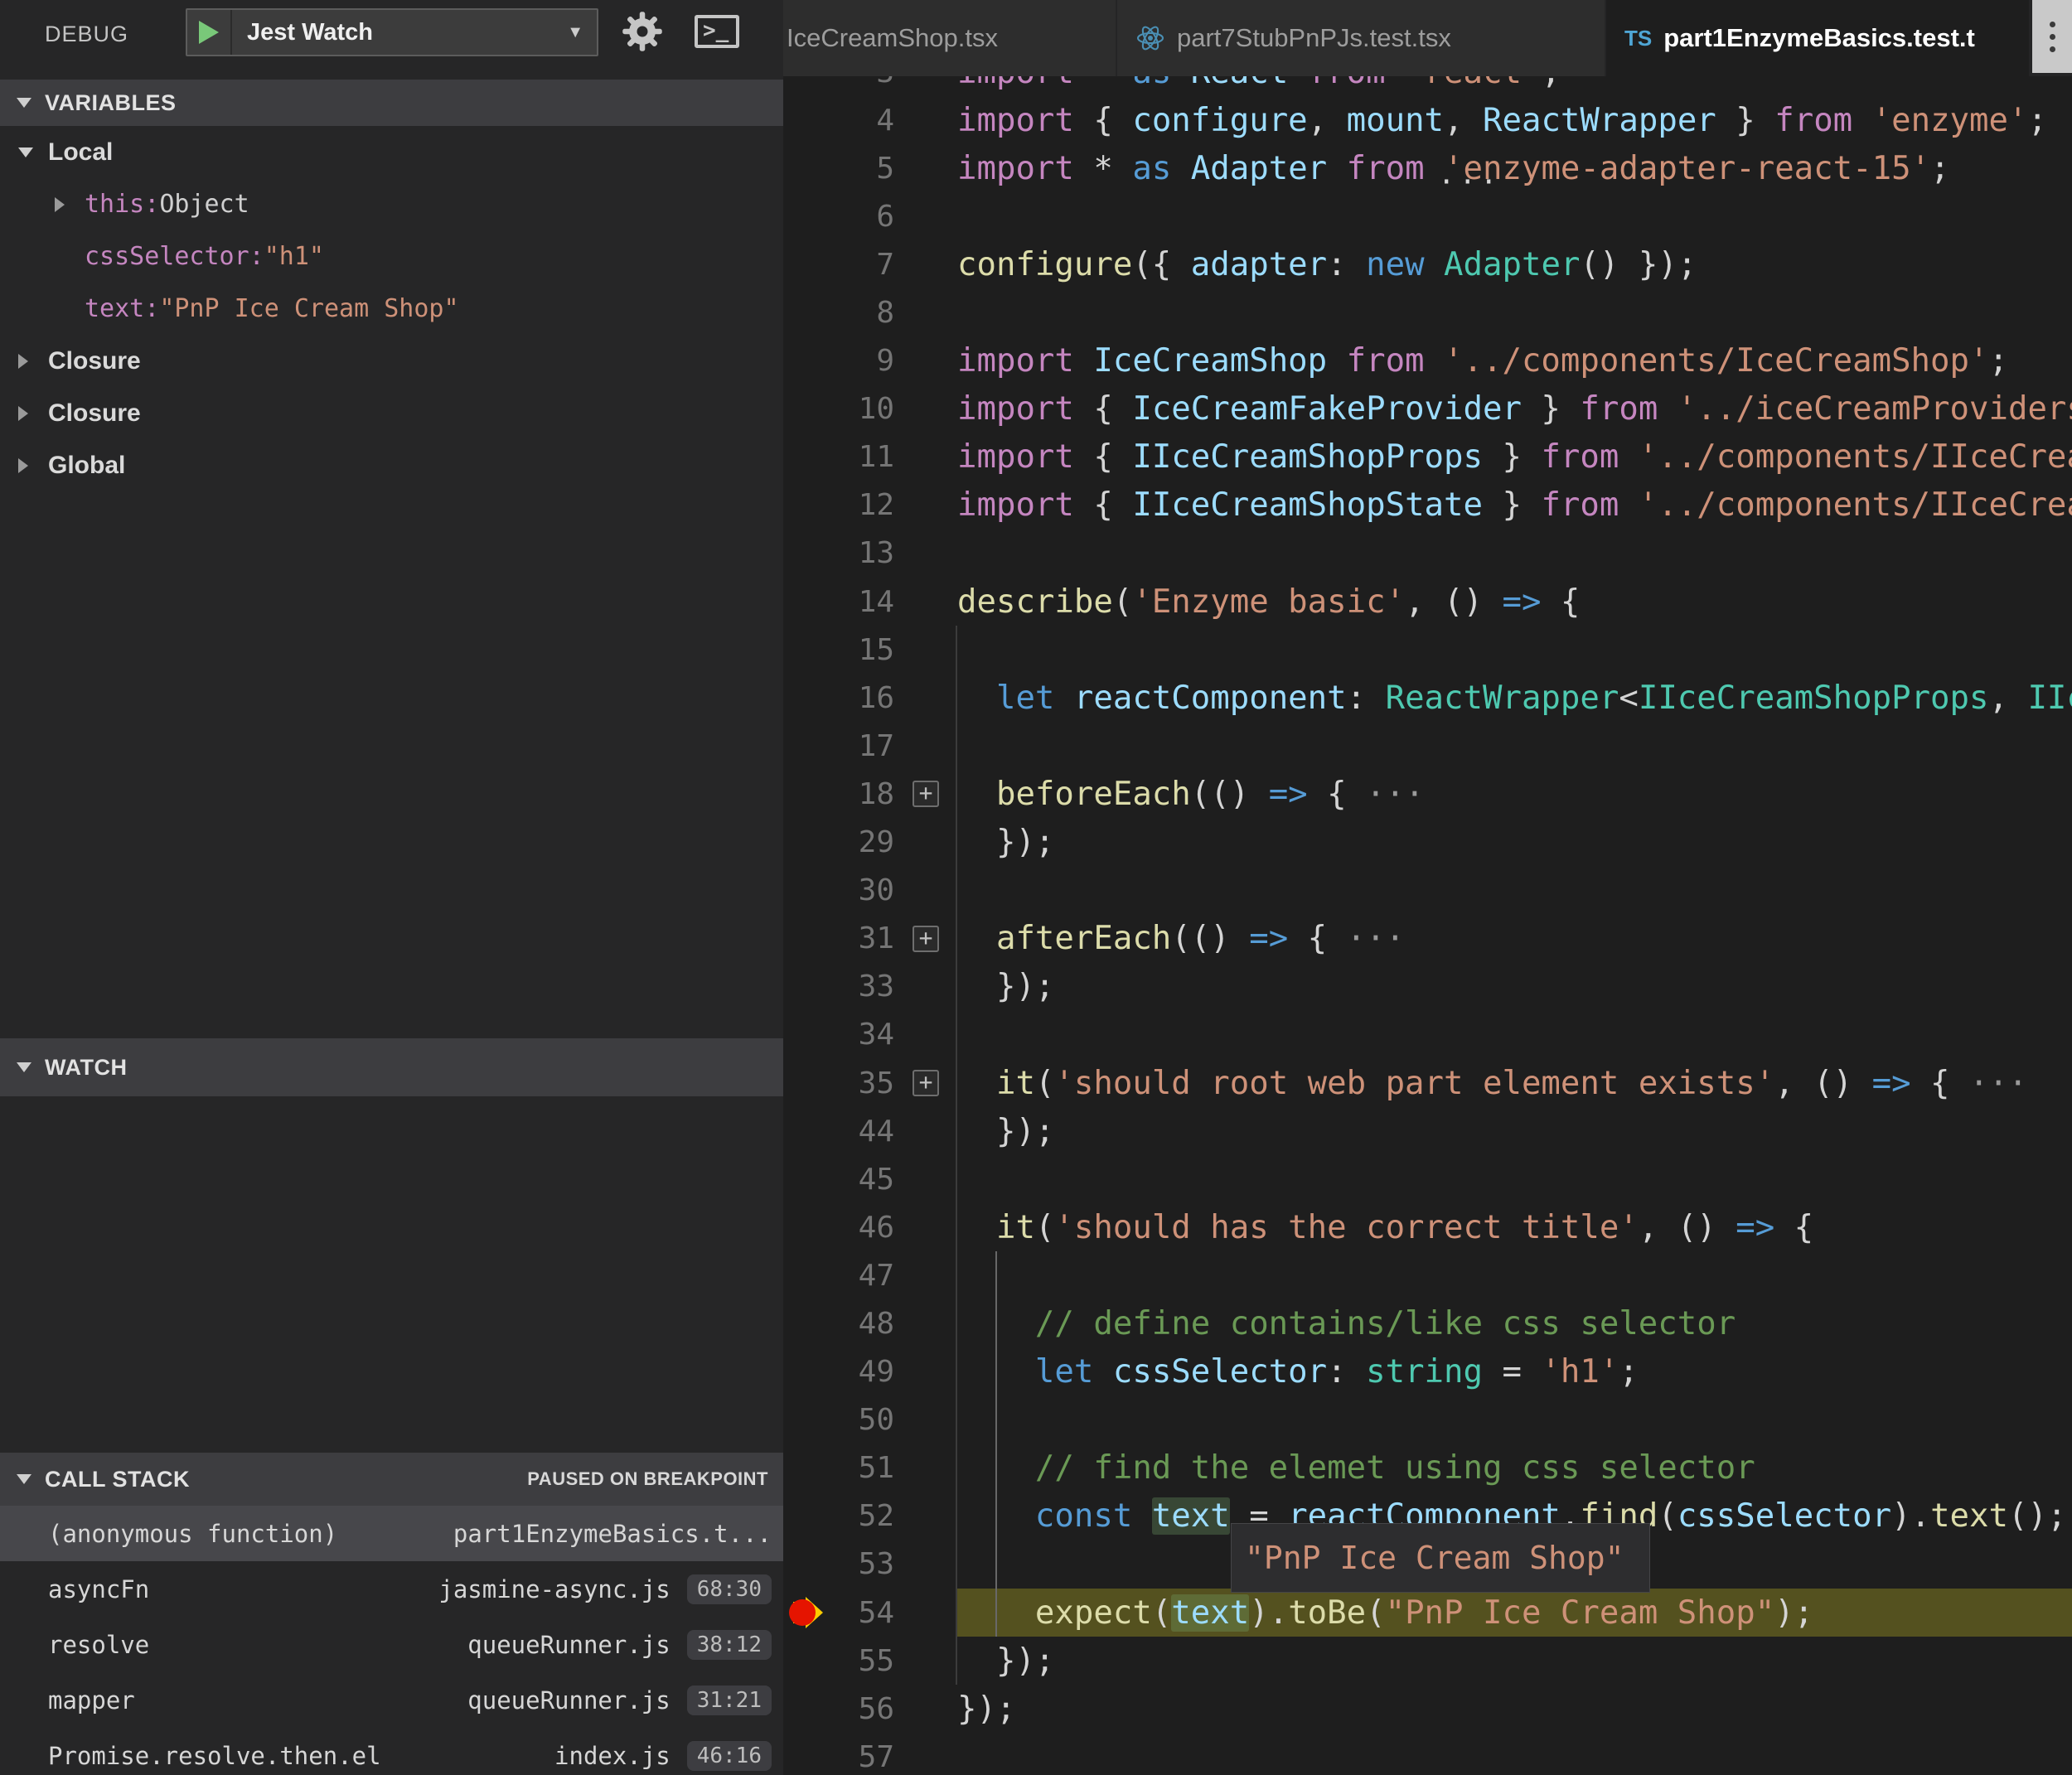 The width and height of the screenshot is (2072, 1775). What do you see at coordinates (876, 1708) in the screenshot?
I see `line-number: 56` at bounding box center [876, 1708].